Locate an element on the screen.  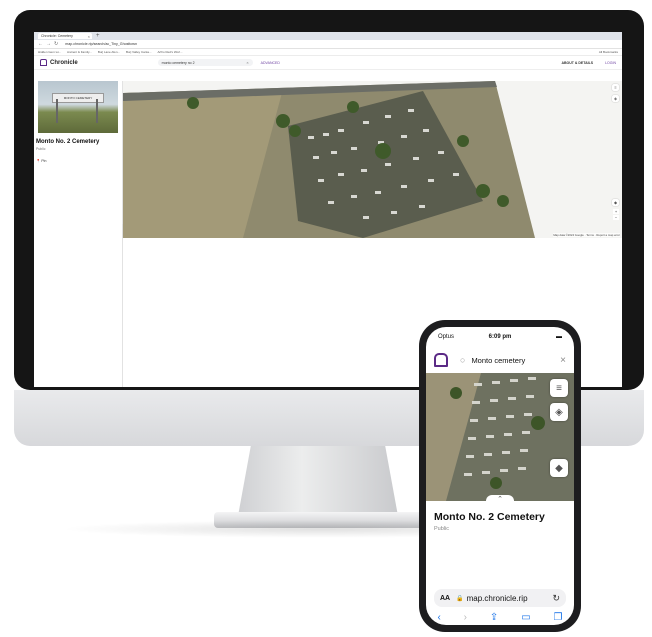
clock: 6:09 pm is located at coordinates (500, 337).